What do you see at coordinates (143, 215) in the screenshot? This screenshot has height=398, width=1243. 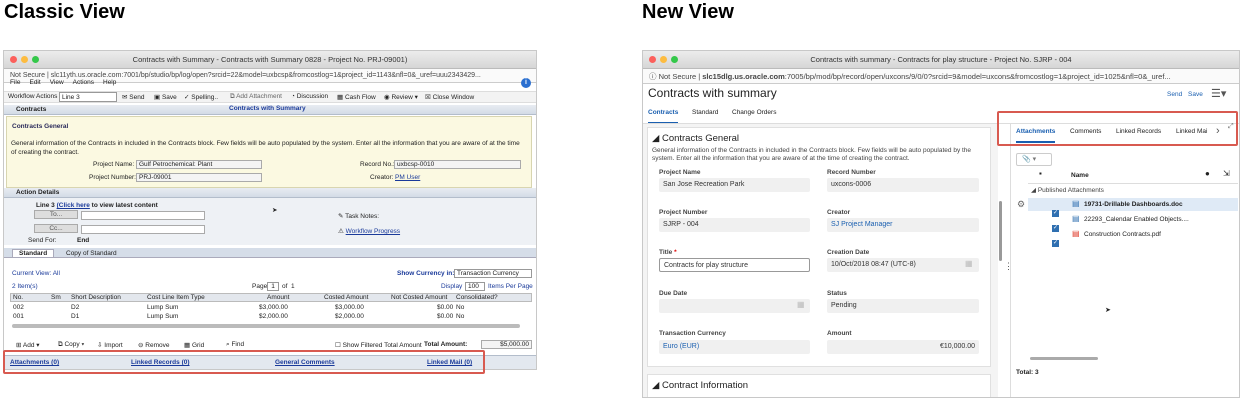 I see `to-field` at bounding box center [143, 215].